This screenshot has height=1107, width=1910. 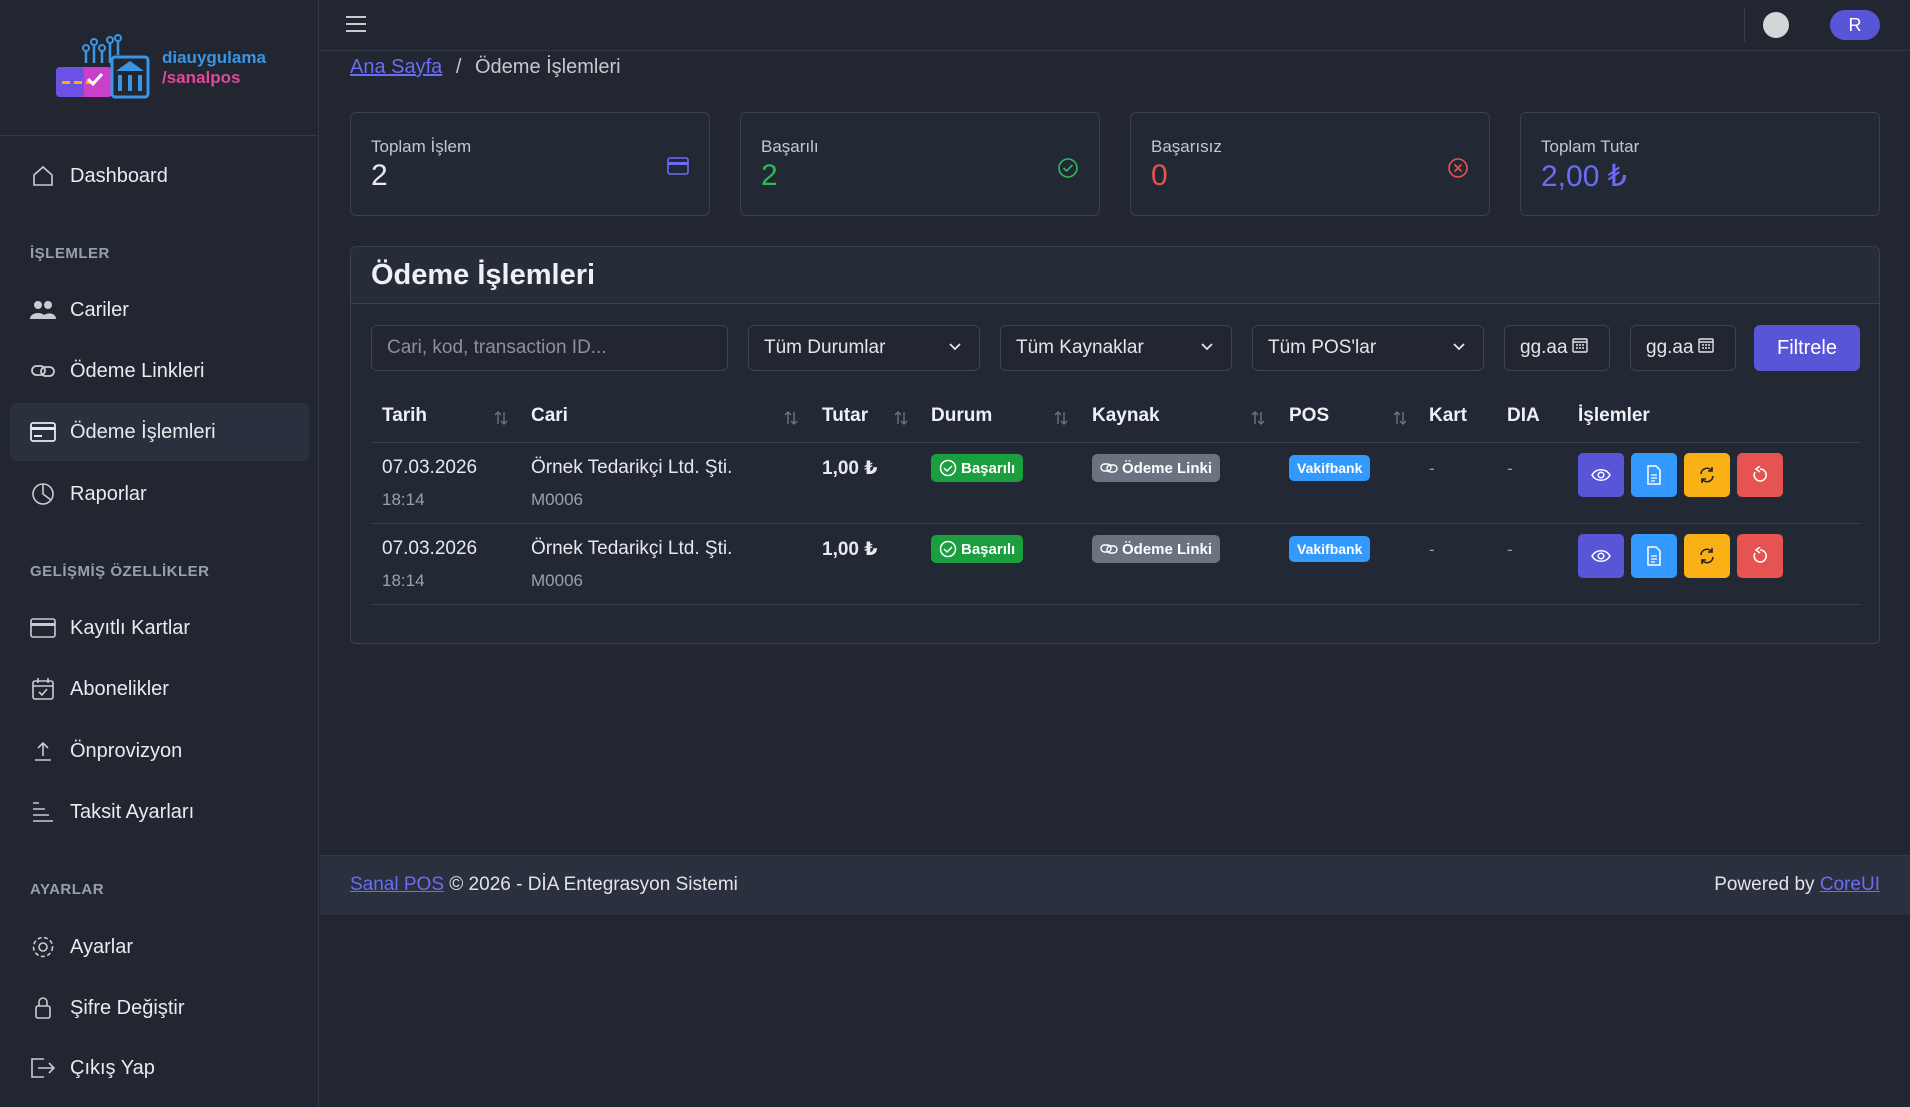 What do you see at coordinates (1855, 25) in the screenshot?
I see `avatar: R` at bounding box center [1855, 25].